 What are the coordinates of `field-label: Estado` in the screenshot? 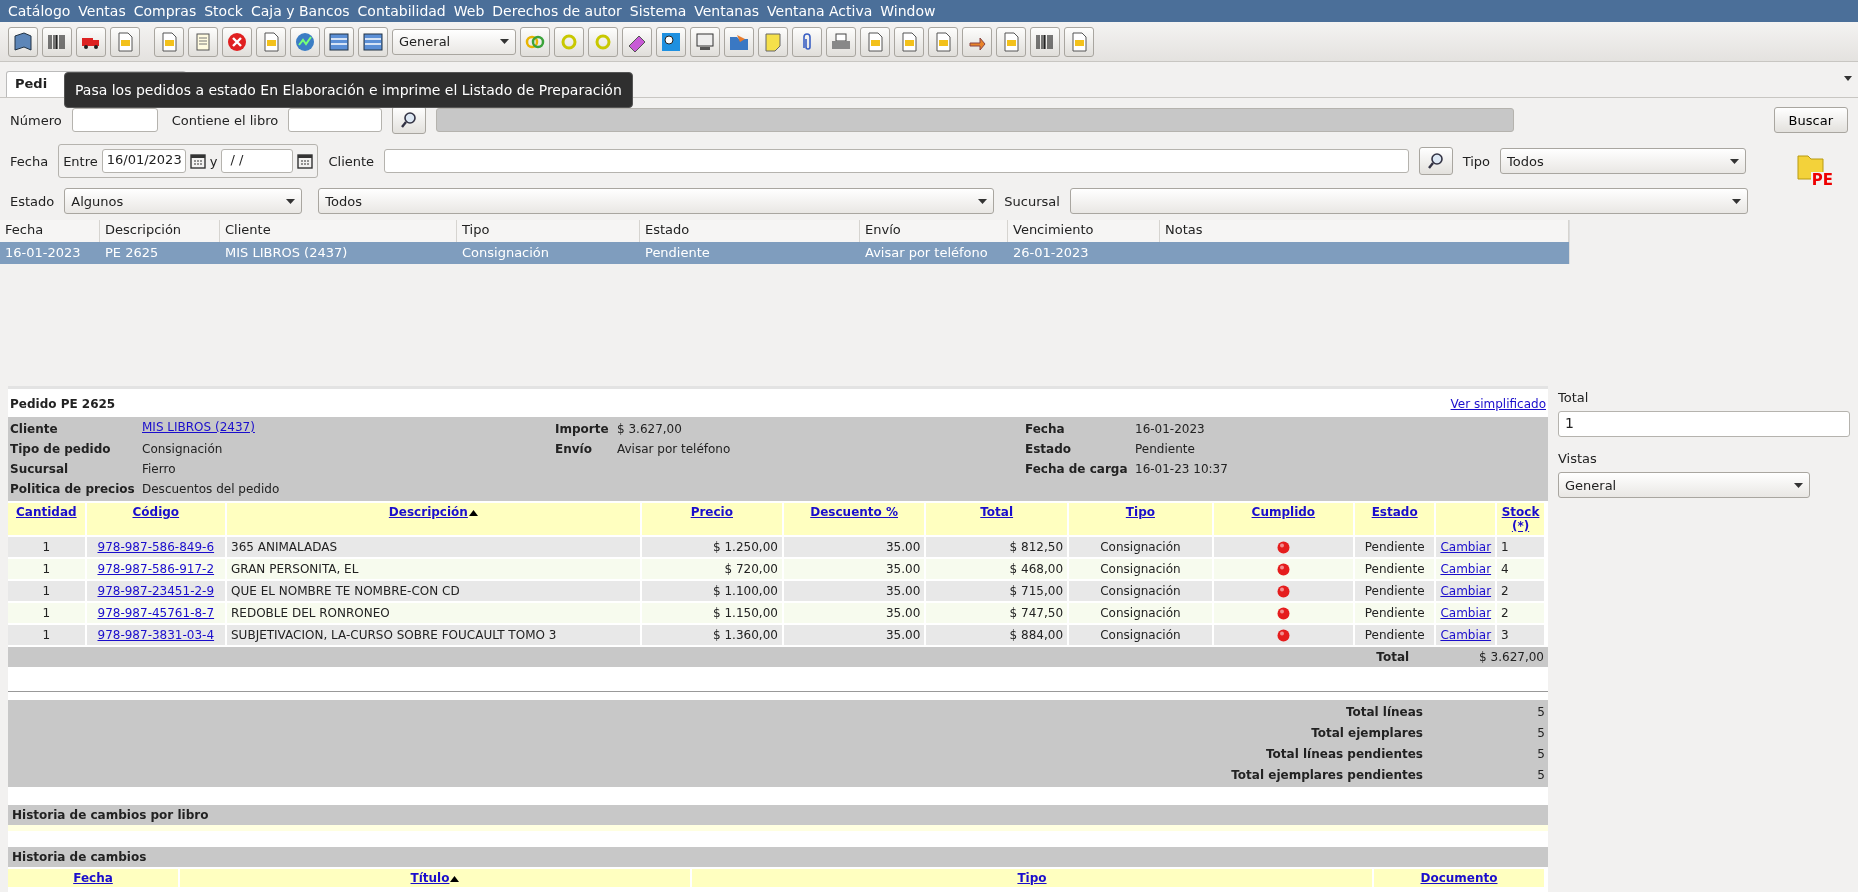 It's located at (32, 201).